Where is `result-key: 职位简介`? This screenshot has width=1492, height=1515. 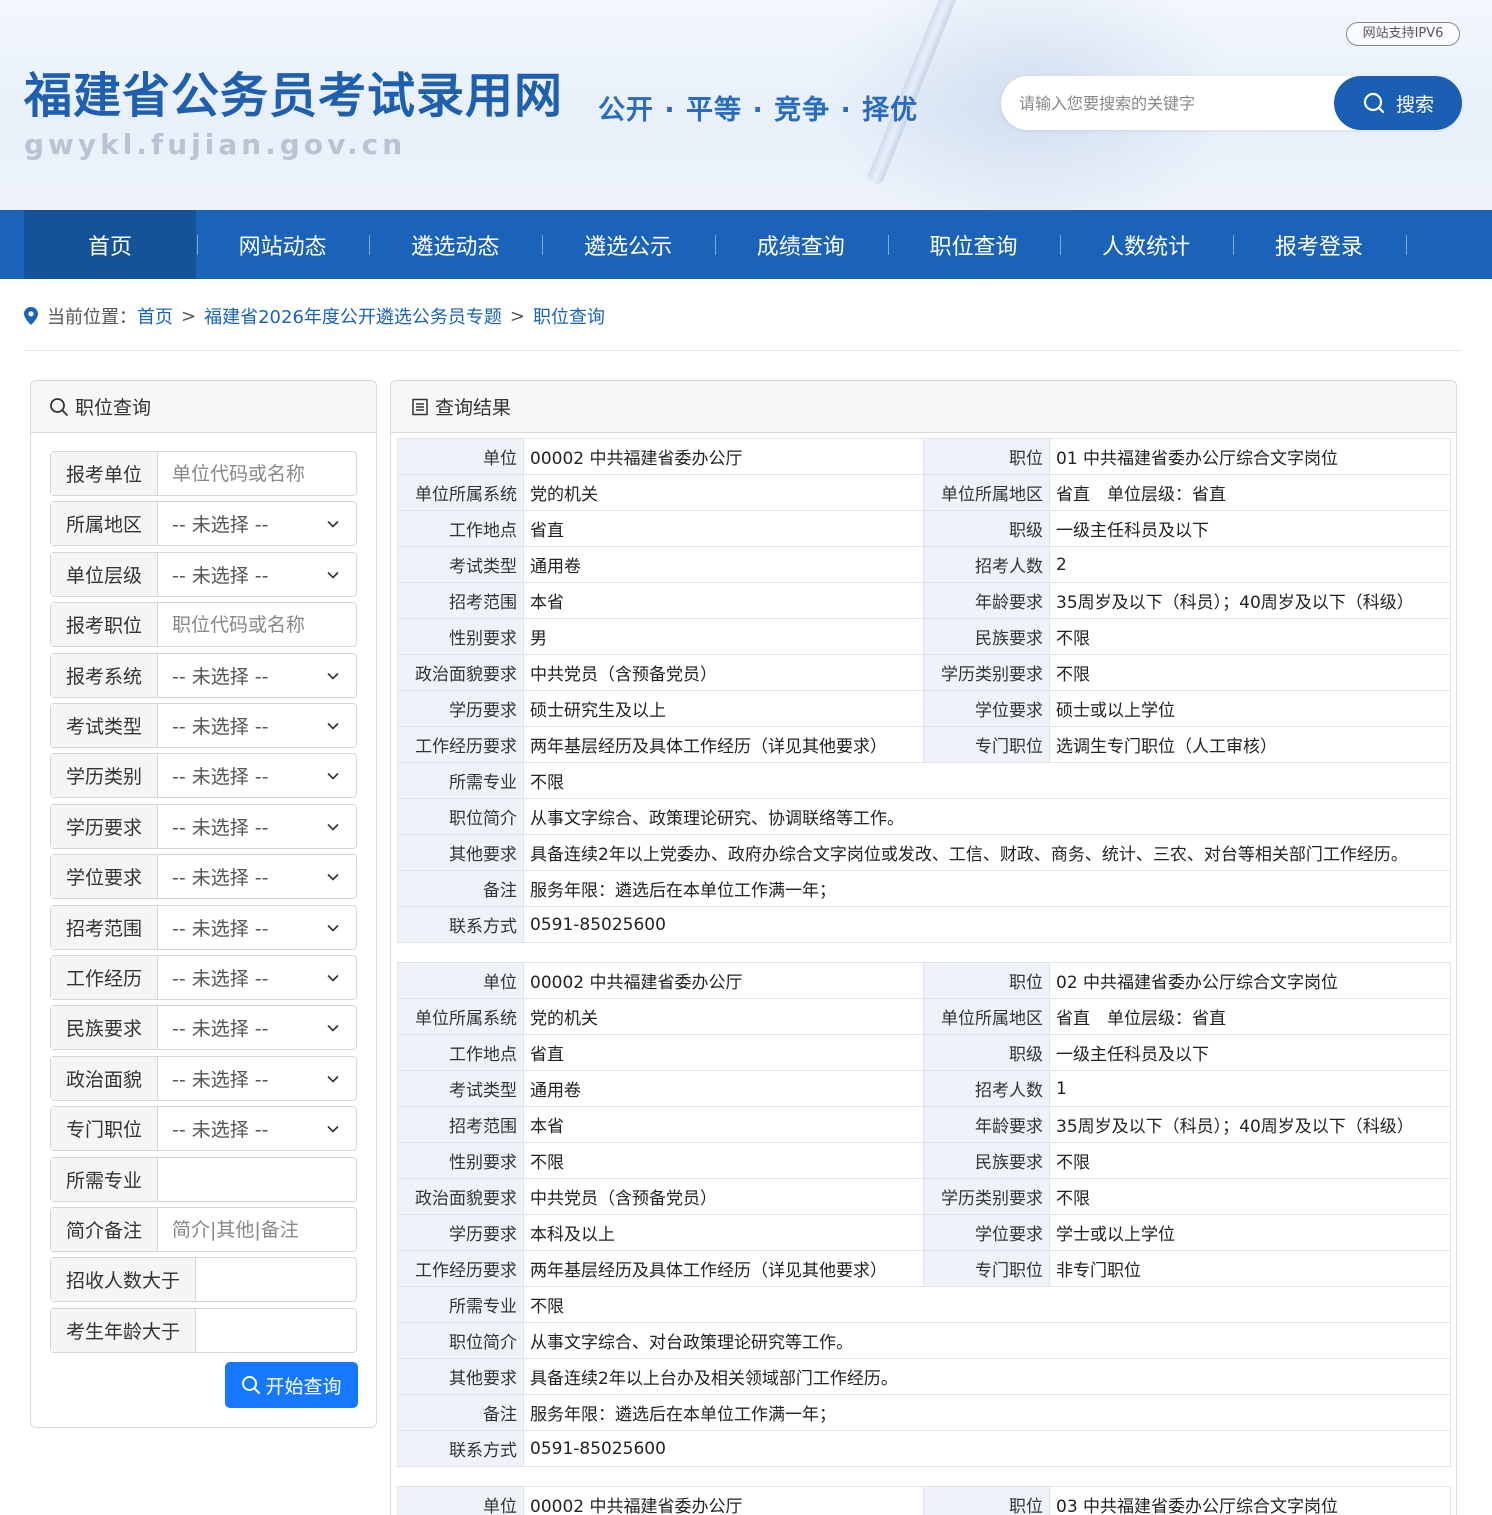
result-key: 职位简介 is located at coordinates (460, 1340).